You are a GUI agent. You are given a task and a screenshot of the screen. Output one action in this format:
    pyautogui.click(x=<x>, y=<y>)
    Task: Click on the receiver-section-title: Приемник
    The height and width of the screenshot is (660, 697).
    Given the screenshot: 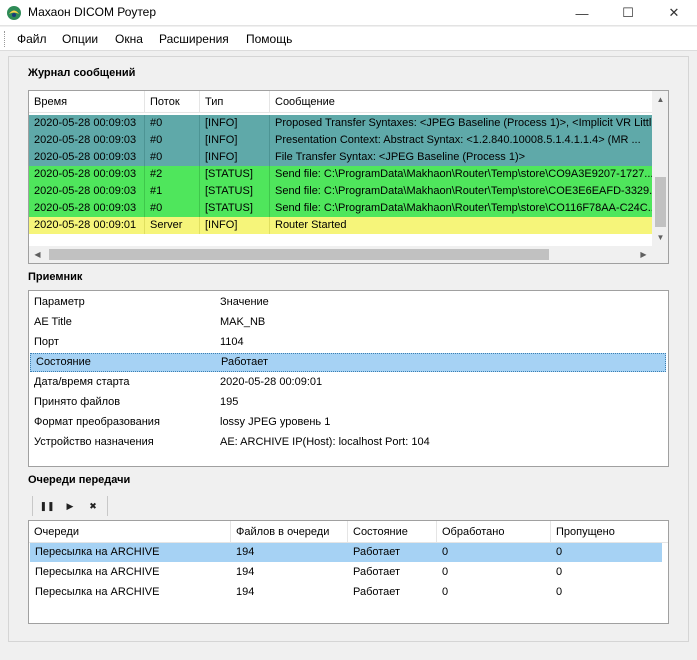 What is the action you would take?
    pyautogui.click(x=55, y=277)
    